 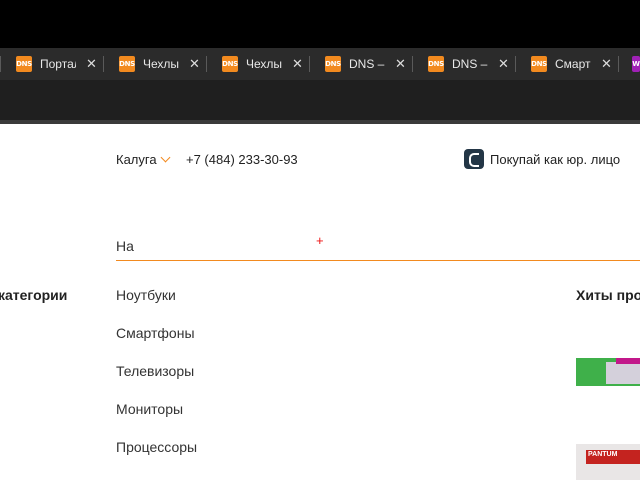 What do you see at coordinates (156, 447) in the screenshot?
I see `category-link: Процессоры` at bounding box center [156, 447].